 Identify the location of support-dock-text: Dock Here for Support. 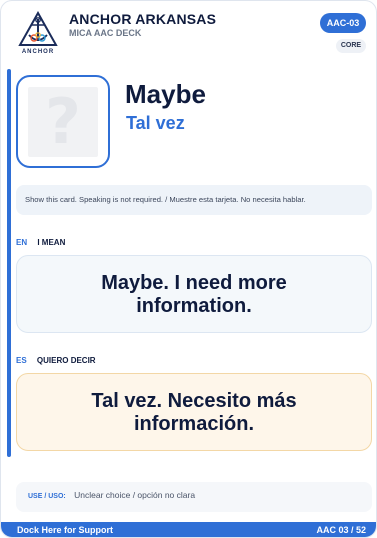
(65, 530).